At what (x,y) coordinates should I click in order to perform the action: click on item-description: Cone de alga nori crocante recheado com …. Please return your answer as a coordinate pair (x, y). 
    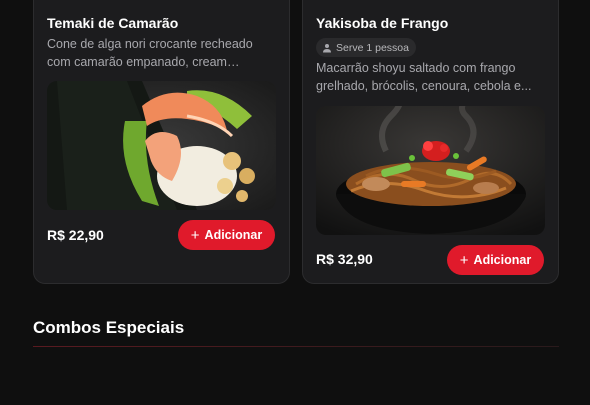
    Looking at the image, I should click on (150, 53).